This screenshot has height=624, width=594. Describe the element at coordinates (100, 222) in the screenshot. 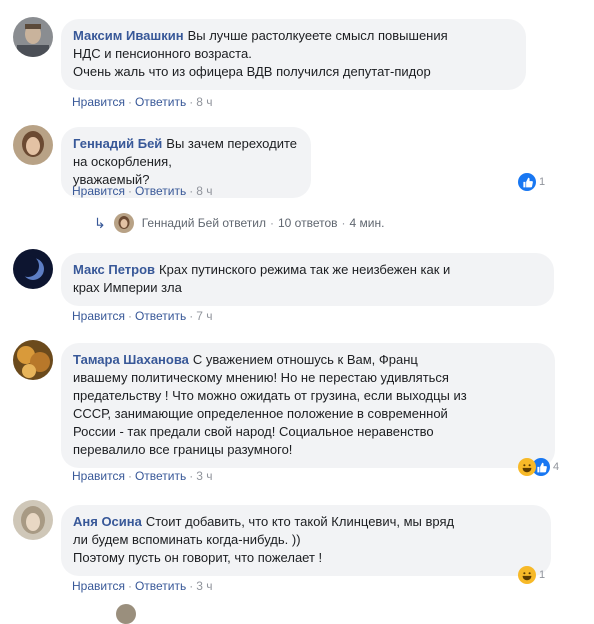

I see `reply-arrow-icon: ↳` at that location.